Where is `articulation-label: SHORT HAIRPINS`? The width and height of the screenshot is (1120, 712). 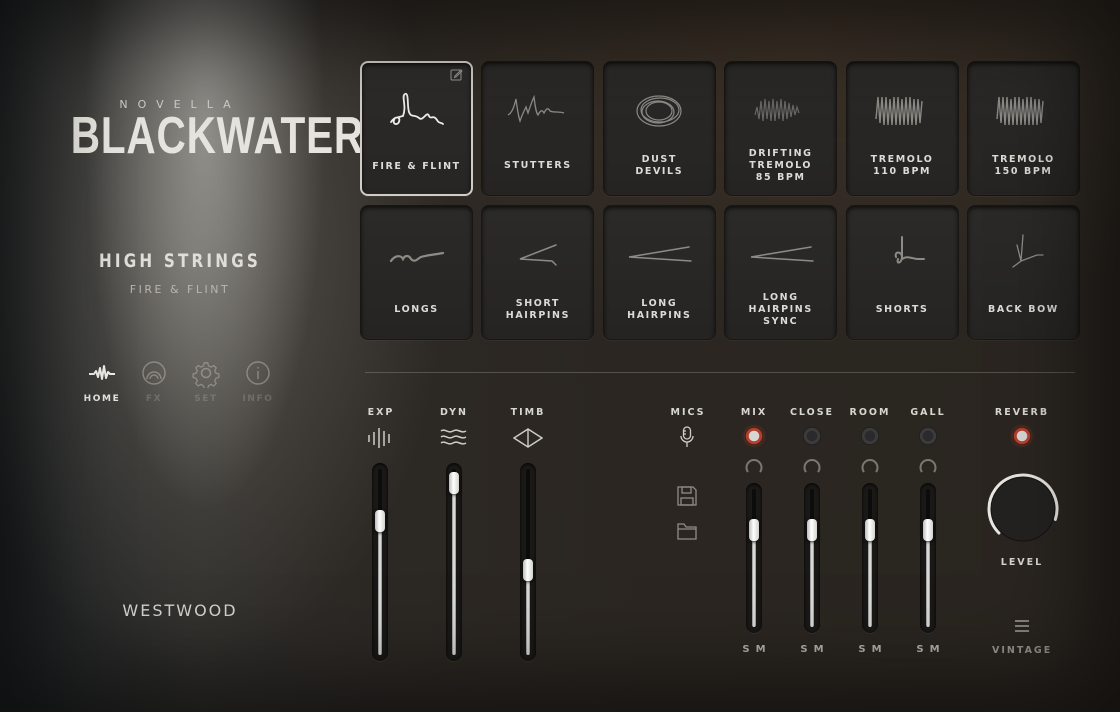 articulation-label: SHORT HAIRPINS is located at coordinates (538, 309).